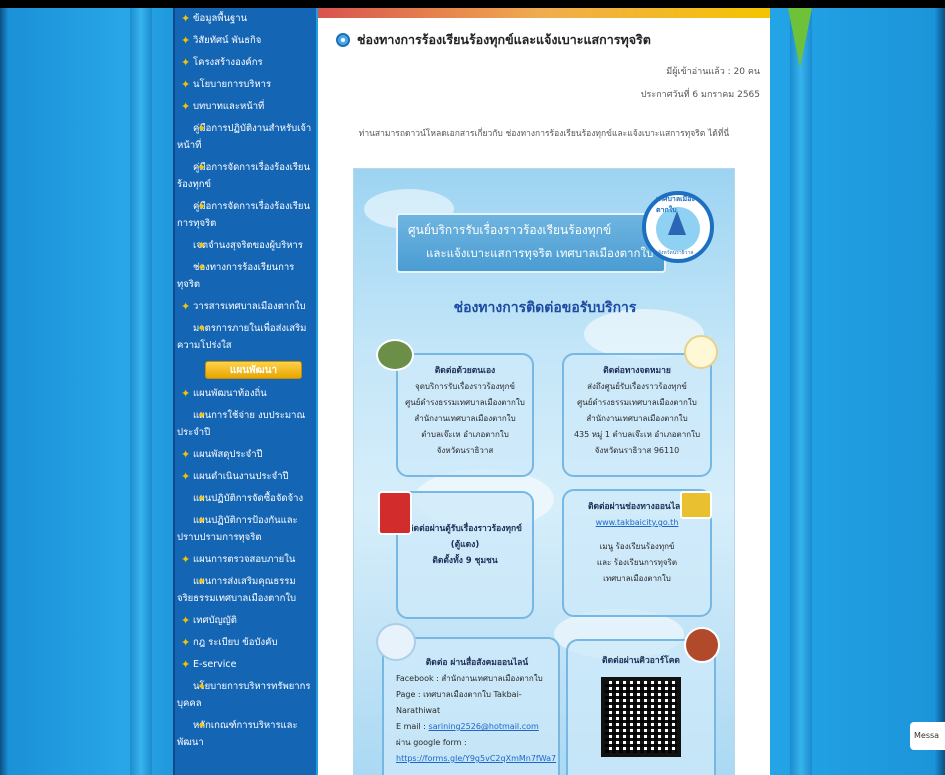 The width and height of the screenshot is (945, 775). I want to click on box-mail-heading: ติดต่อทางจดหมาย, so click(637, 371).